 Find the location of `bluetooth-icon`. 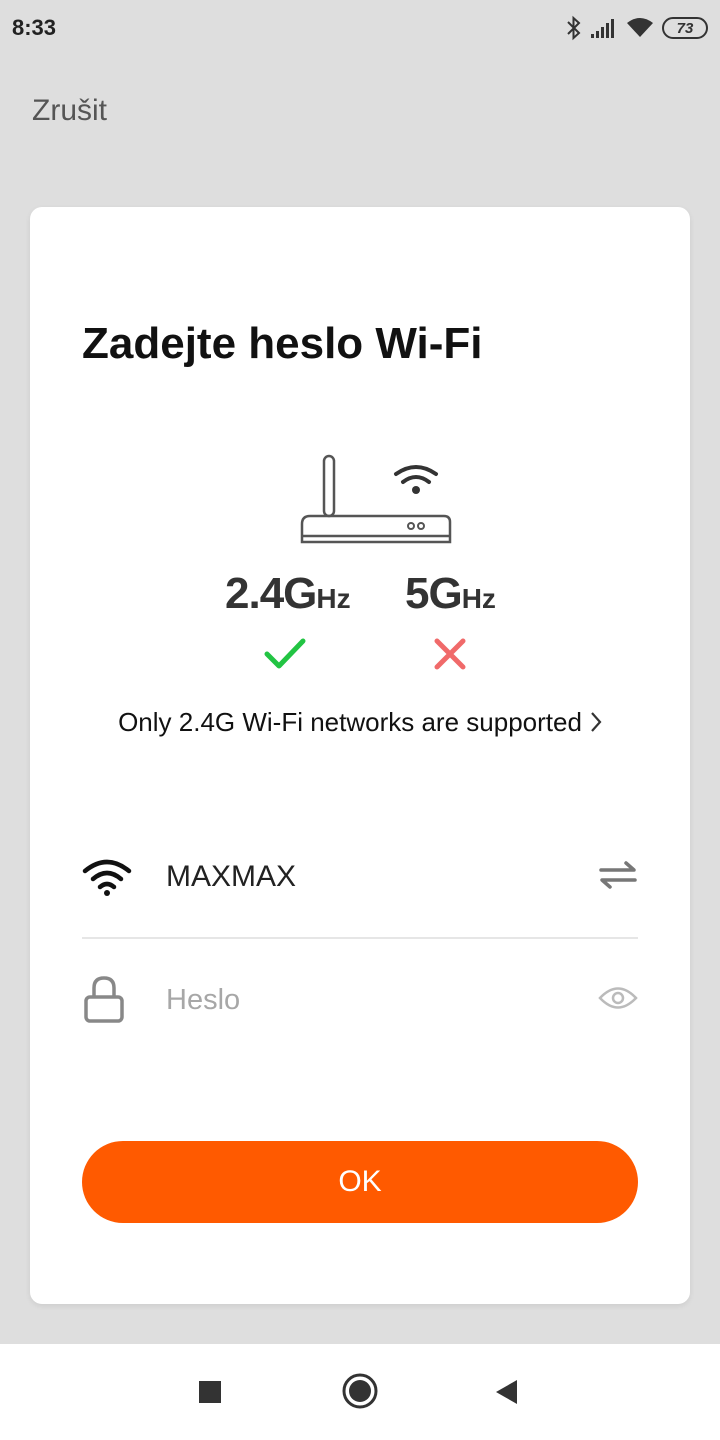

bluetooth-icon is located at coordinates (574, 28).